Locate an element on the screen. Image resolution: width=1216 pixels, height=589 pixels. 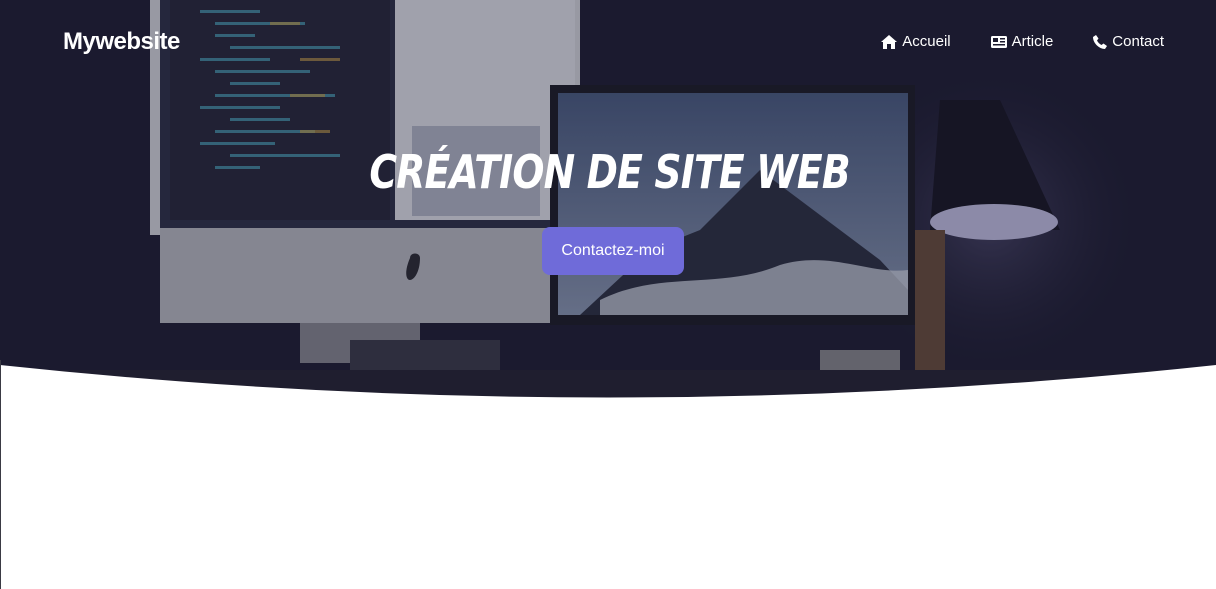
contact-me-button: Contactez-moi is located at coordinates (613, 251).